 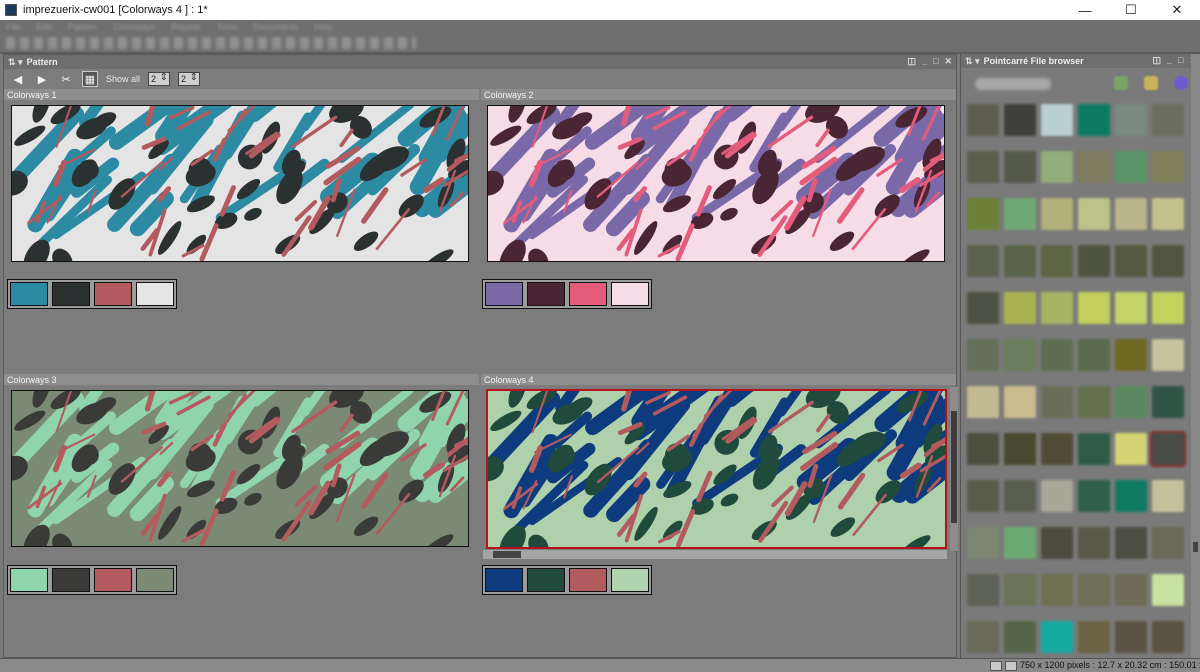 I want to click on refresh-icon, so click(x=1121, y=83).